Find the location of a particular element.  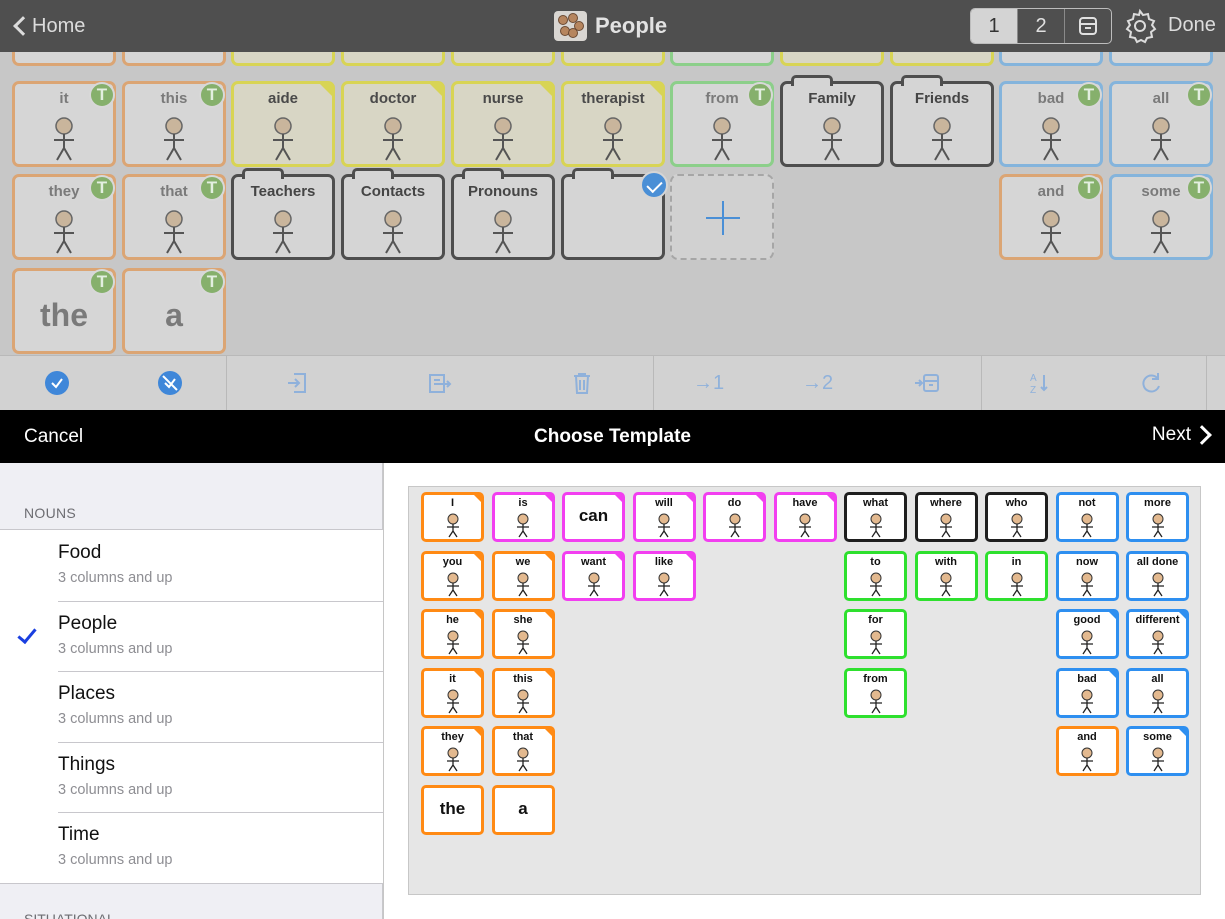

preview-cell-for: for is located at coordinates (875, 634).